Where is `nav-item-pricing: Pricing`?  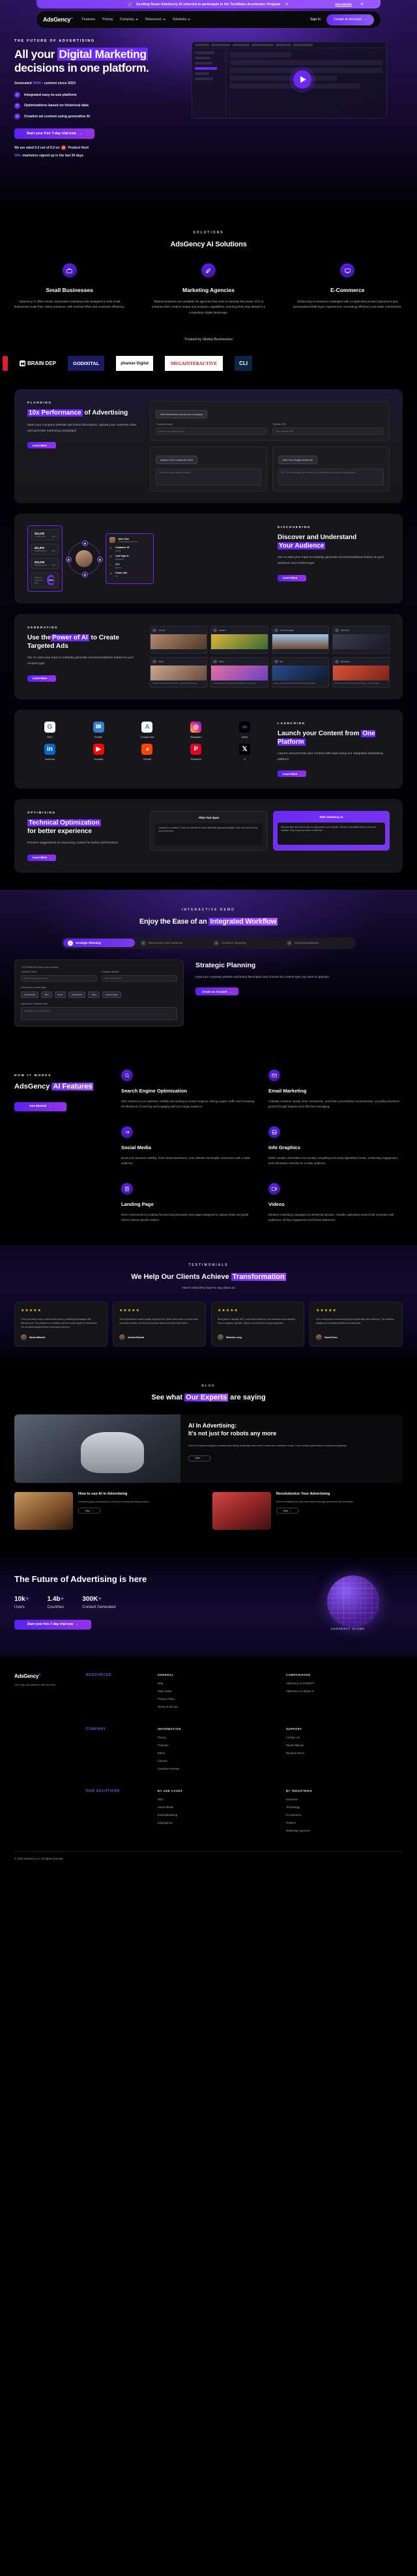
nav-item-pricing: Pricing is located at coordinates (107, 20).